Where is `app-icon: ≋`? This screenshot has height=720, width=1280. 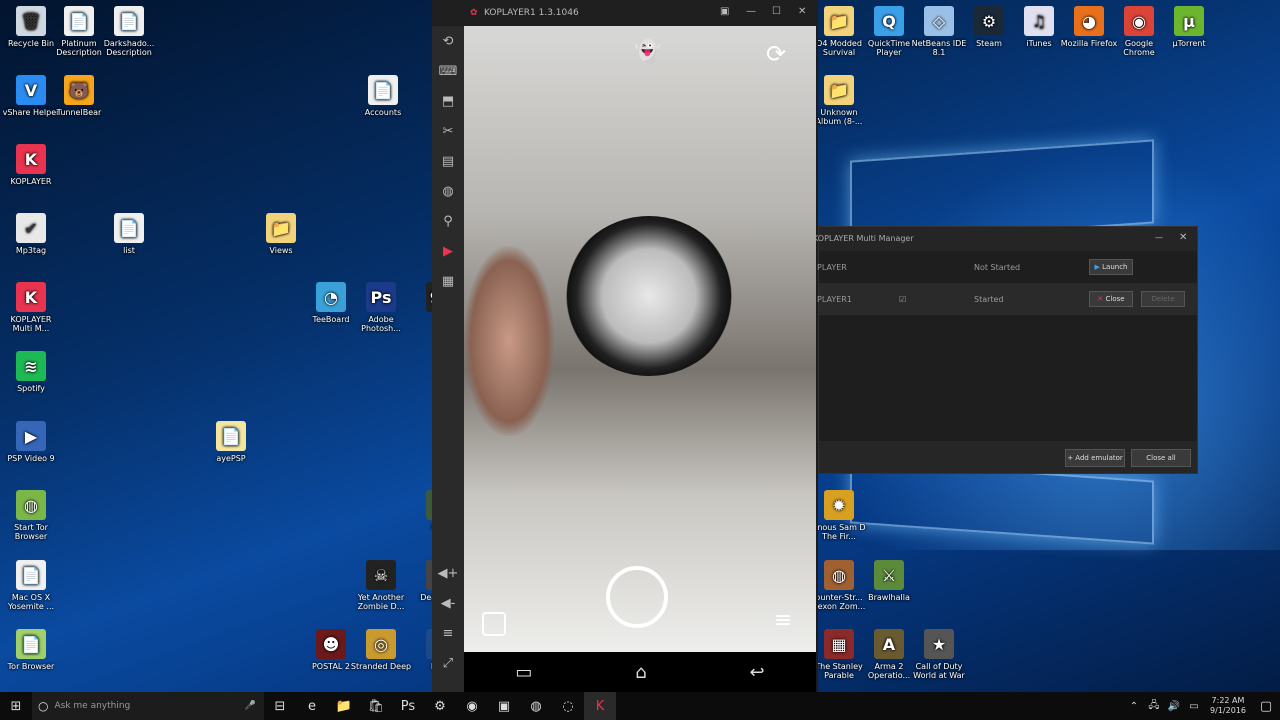 app-icon: ≋ is located at coordinates (31, 366).